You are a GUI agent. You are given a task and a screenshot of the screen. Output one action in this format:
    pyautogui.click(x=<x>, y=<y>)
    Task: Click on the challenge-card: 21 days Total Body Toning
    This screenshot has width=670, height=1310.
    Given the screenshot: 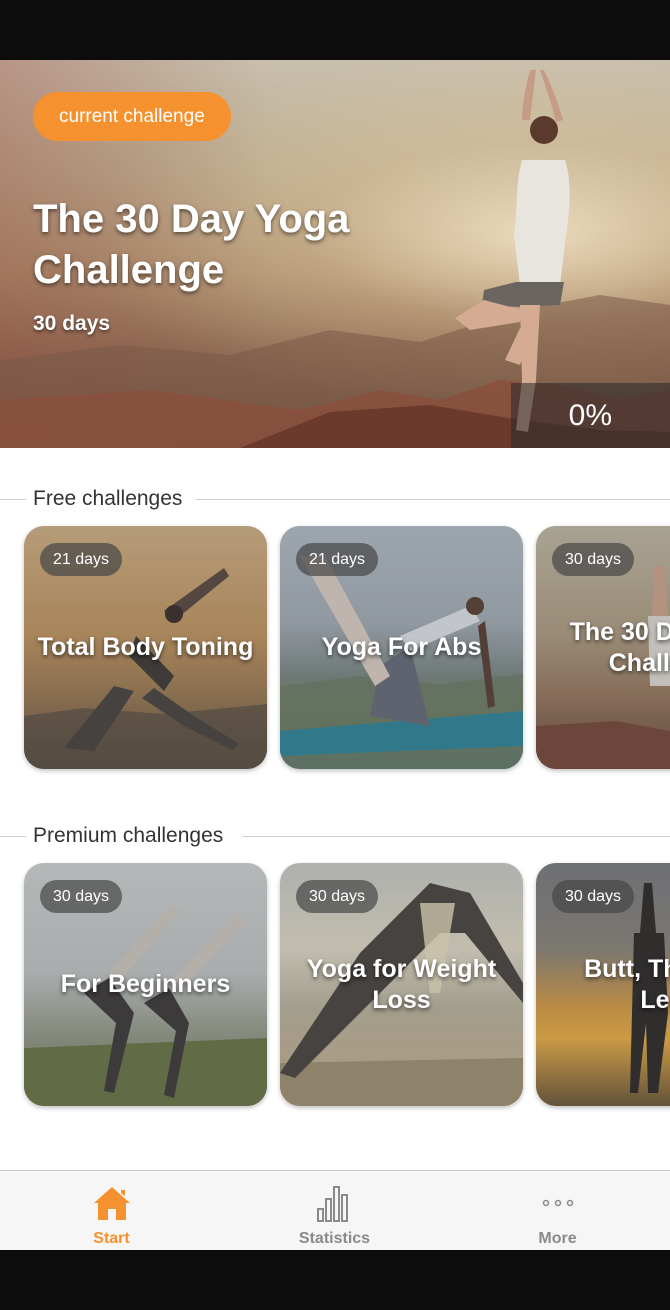 What is the action you would take?
    pyautogui.click(x=145, y=647)
    